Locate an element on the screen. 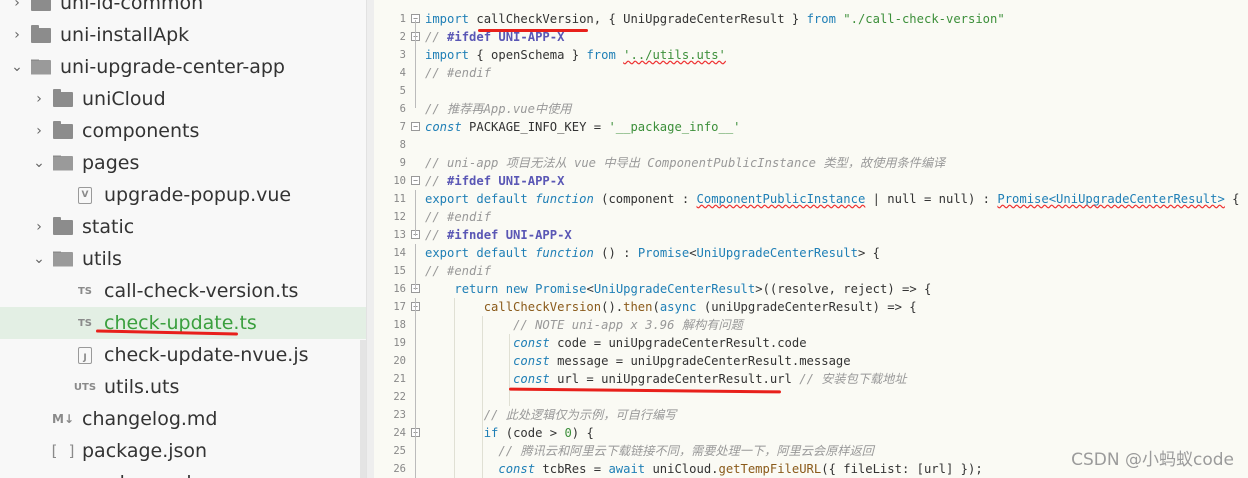 This screenshot has height=478, width=1248. line-number: 17 is located at coordinates (399, 307).